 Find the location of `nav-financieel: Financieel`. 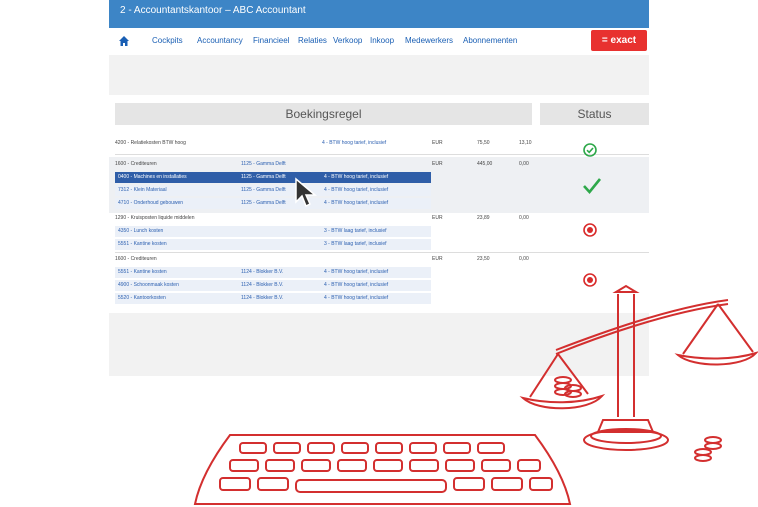

nav-financieel: Financieel is located at coordinates (271, 40).